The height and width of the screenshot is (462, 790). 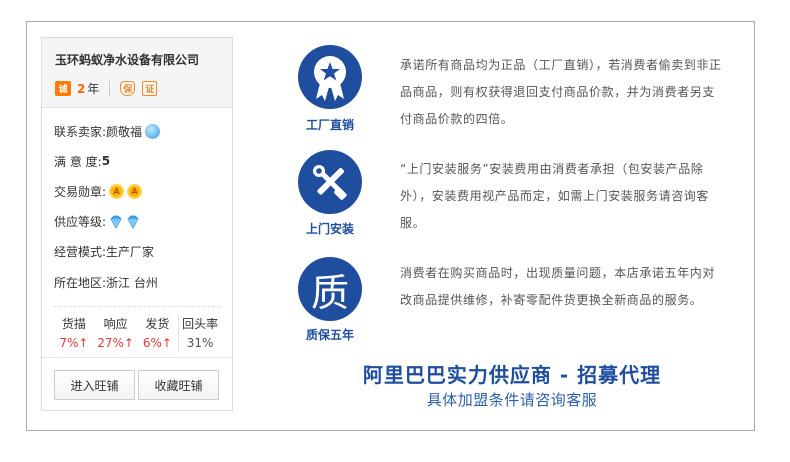 I want to click on satisfaction-row: 满 意 度: 5, so click(x=107, y=161).